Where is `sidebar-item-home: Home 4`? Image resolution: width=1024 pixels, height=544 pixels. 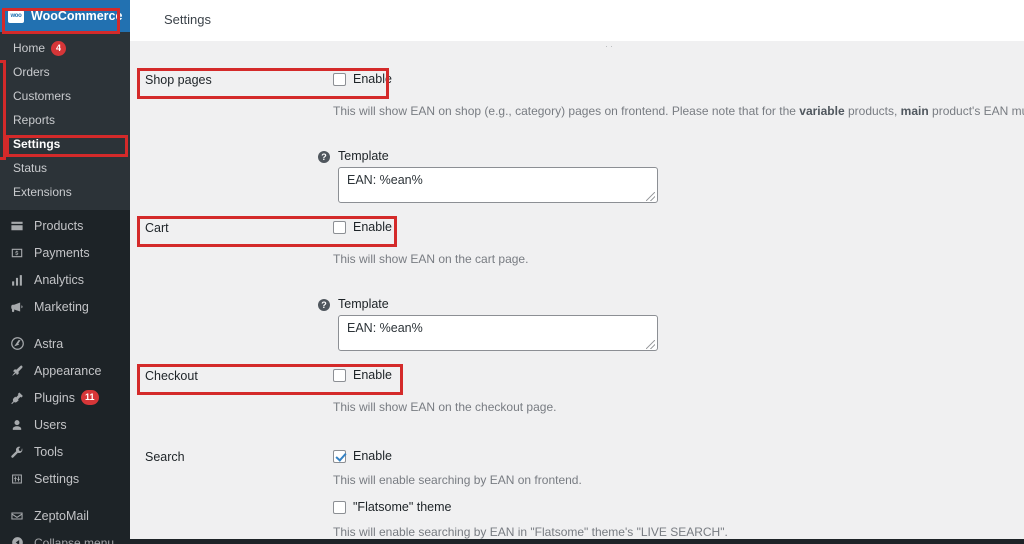 sidebar-item-home: Home 4 is located at coordinates (65, 48).